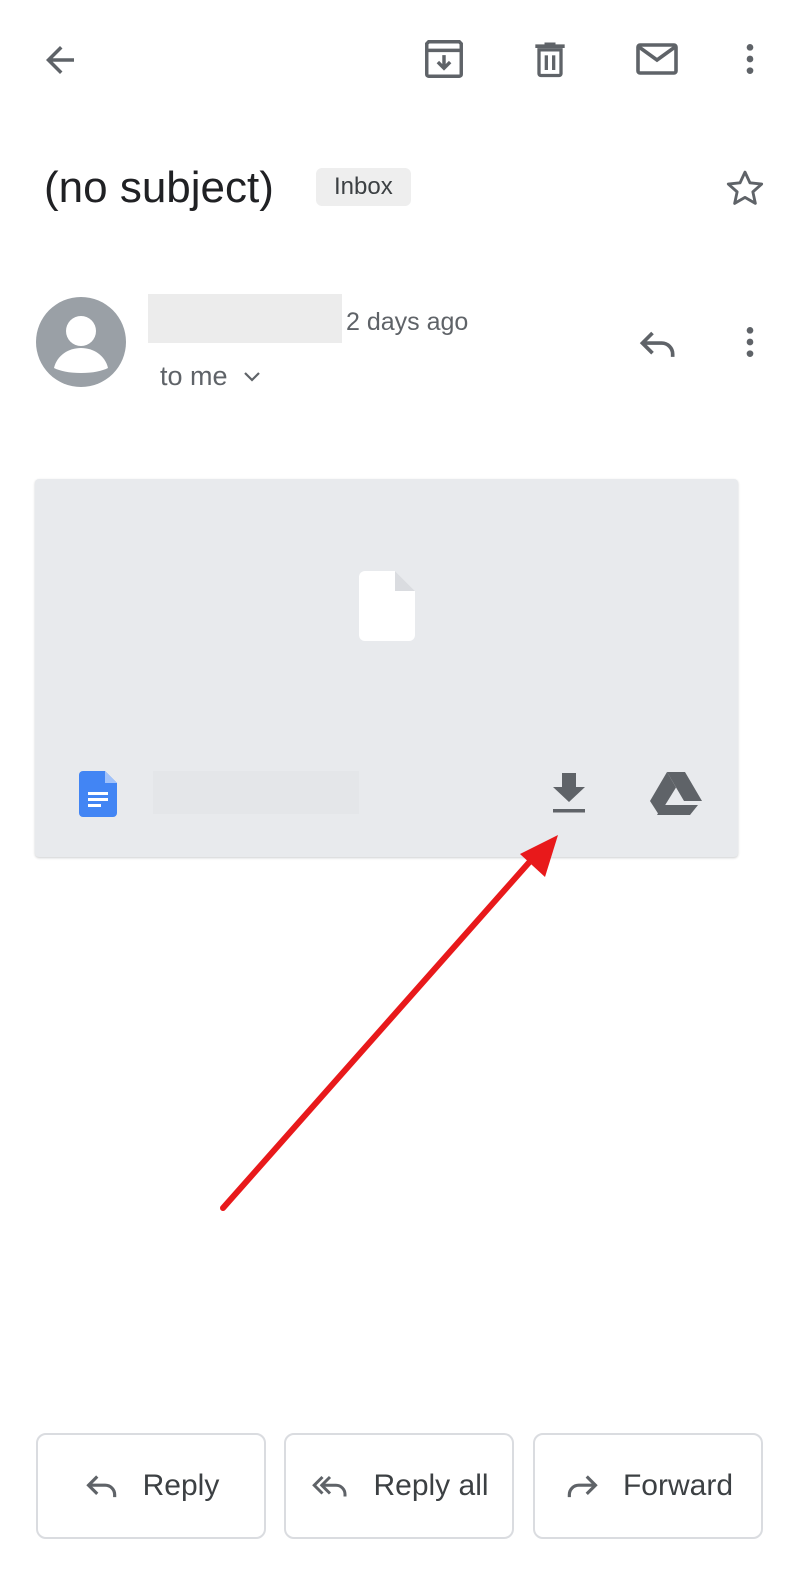 The height and width of the screenshot is (1569, 800). Describe the element at coordinates (329, 1486) in the screenshot. I see `reply-all-icon` at that location.